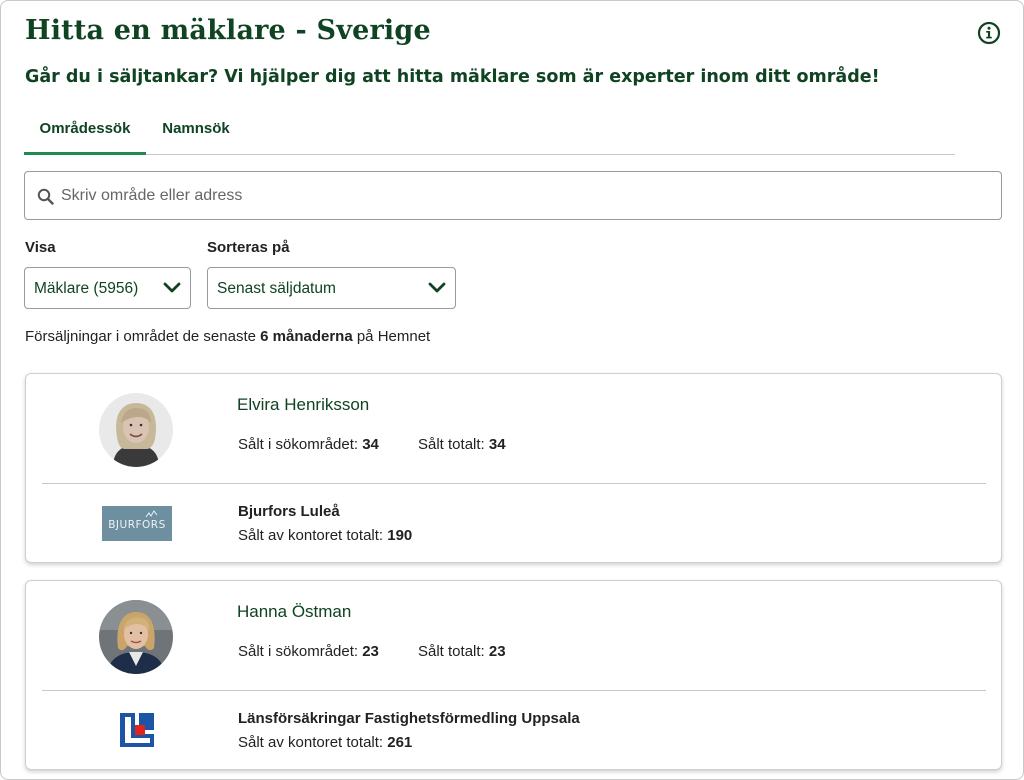  I want to click on sort-label: Sorteras på, so click(248, 247).